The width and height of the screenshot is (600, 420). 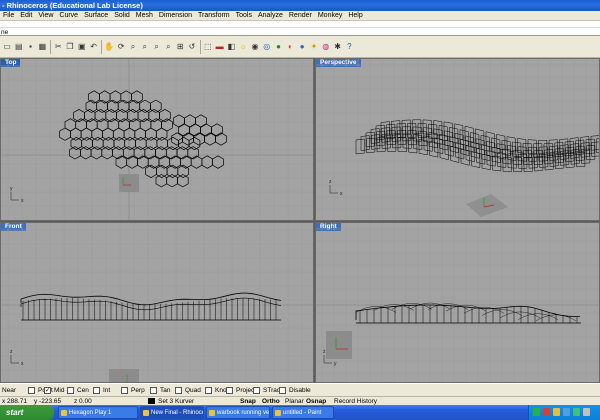 I want to click on light-icon: ☼, so click(x=243, y=46).